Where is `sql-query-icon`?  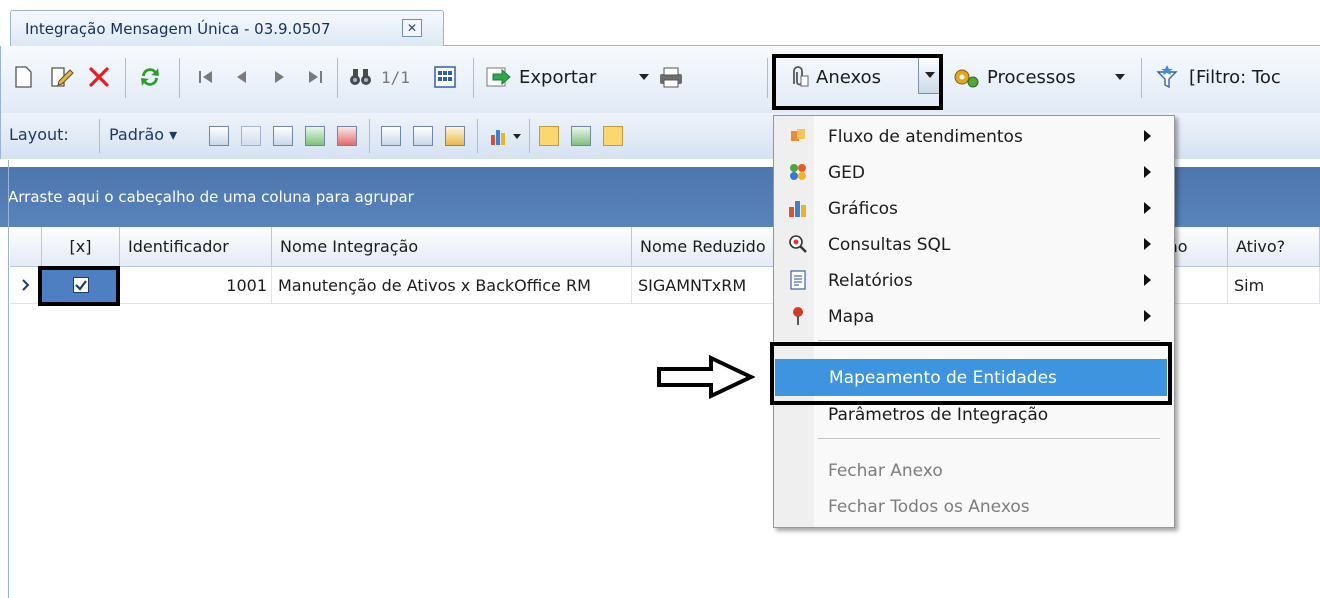 sql-query-icon is located at coordinates (798, 244).